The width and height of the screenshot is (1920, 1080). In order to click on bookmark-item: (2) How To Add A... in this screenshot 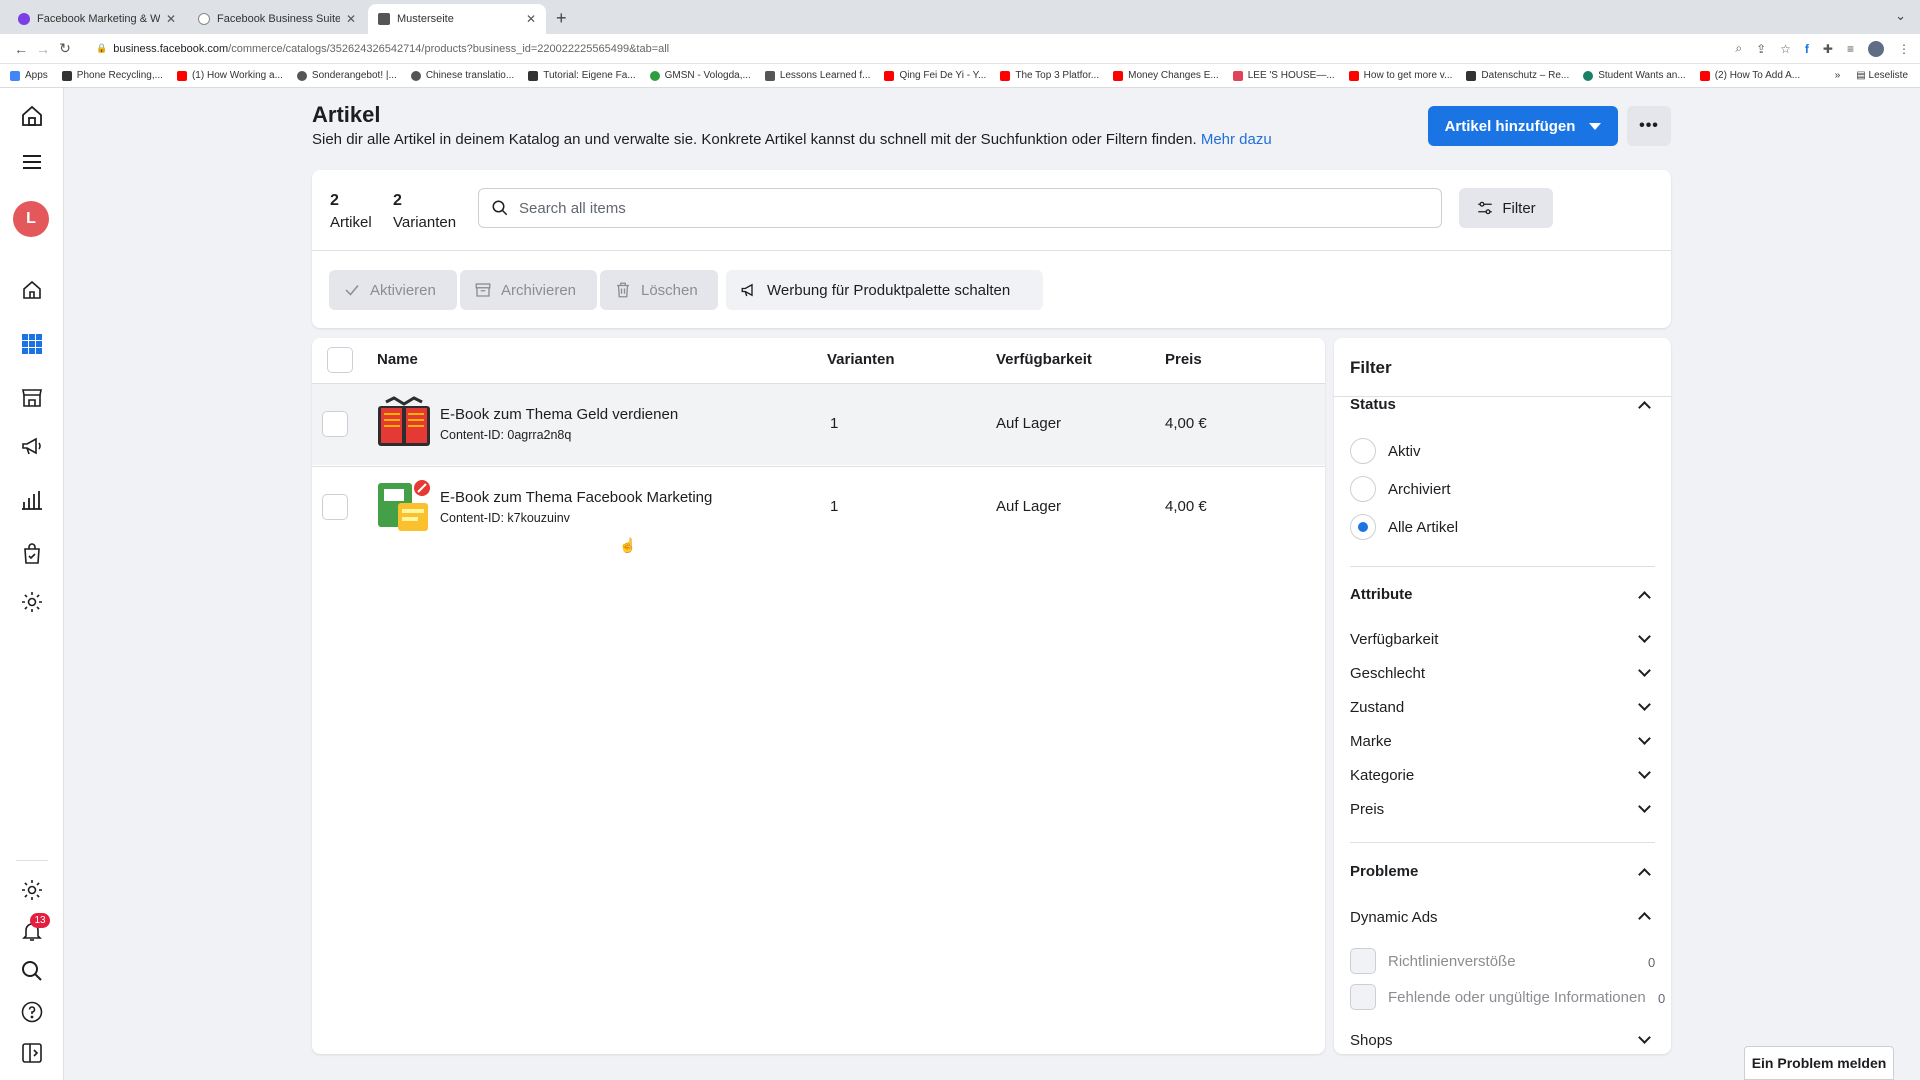, I will do `click(1749, 75)`.